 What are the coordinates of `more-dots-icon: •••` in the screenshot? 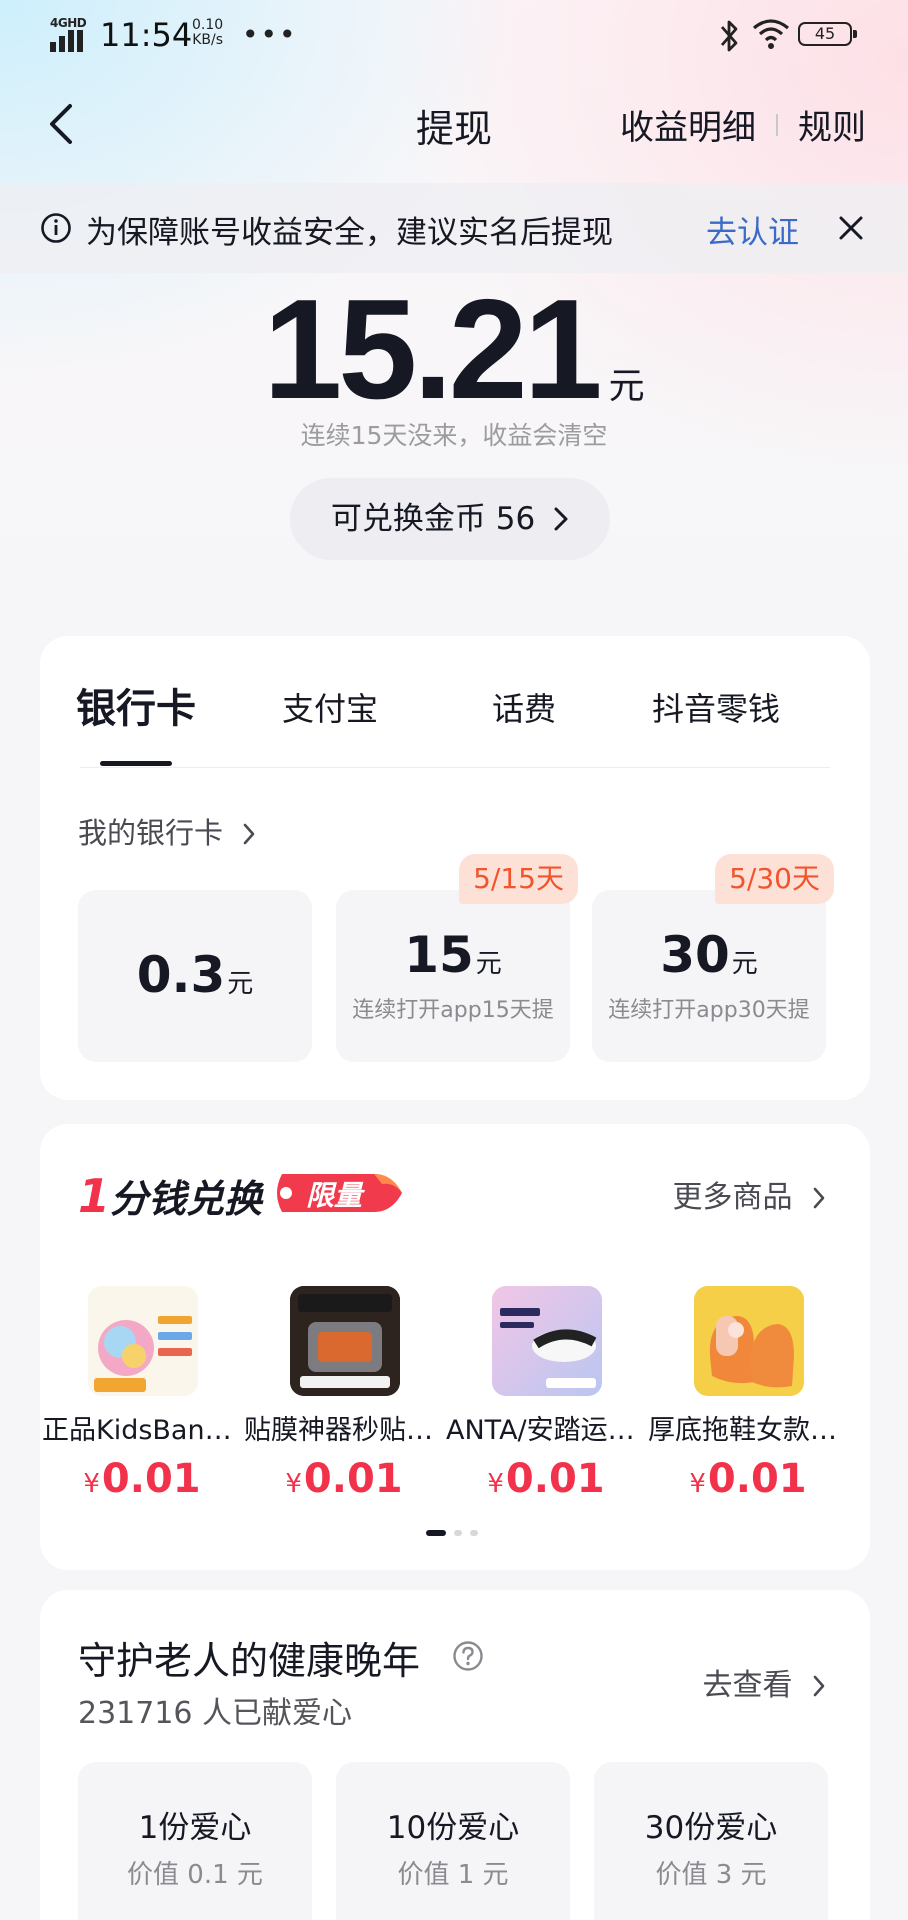 It's located at (270, 34).